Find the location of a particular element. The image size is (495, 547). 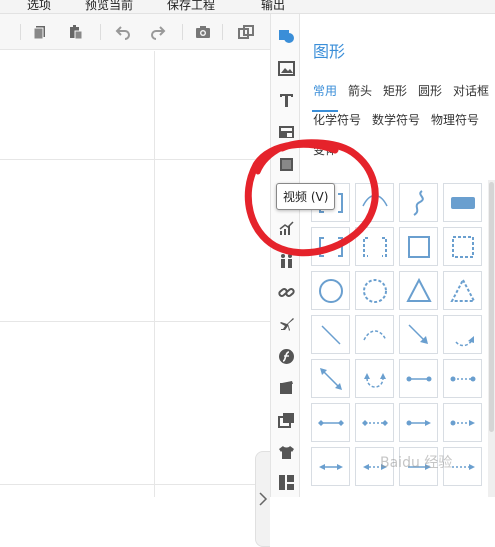

text-icon is located at coordinates (286, 100).